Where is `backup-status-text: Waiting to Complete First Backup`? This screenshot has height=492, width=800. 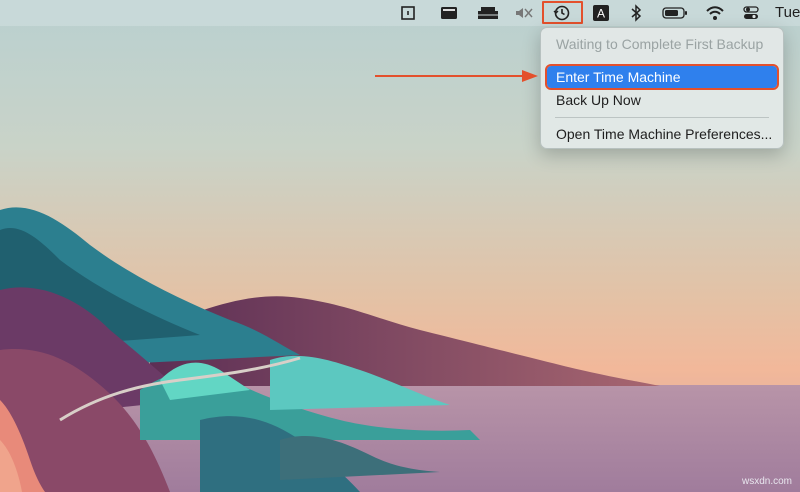 backup-status-text: Waiting to Complete First Backup is located at coordinates (660, 44).